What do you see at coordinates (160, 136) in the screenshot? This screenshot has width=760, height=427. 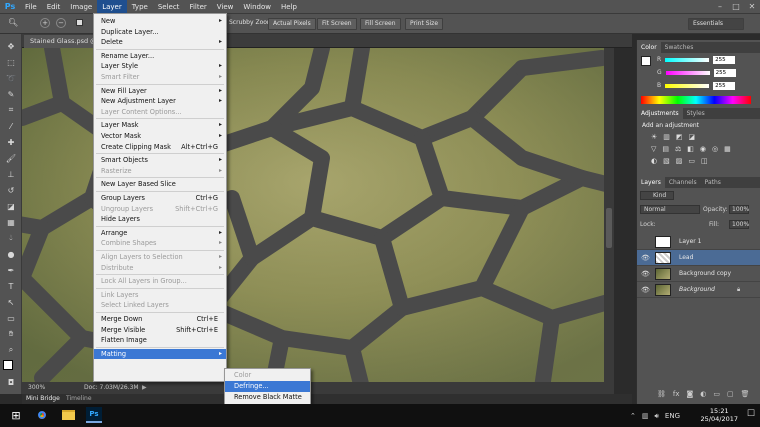 I see `menu-item-vector-mask: Vector Mask ▸` at bounding box center [160, 136].